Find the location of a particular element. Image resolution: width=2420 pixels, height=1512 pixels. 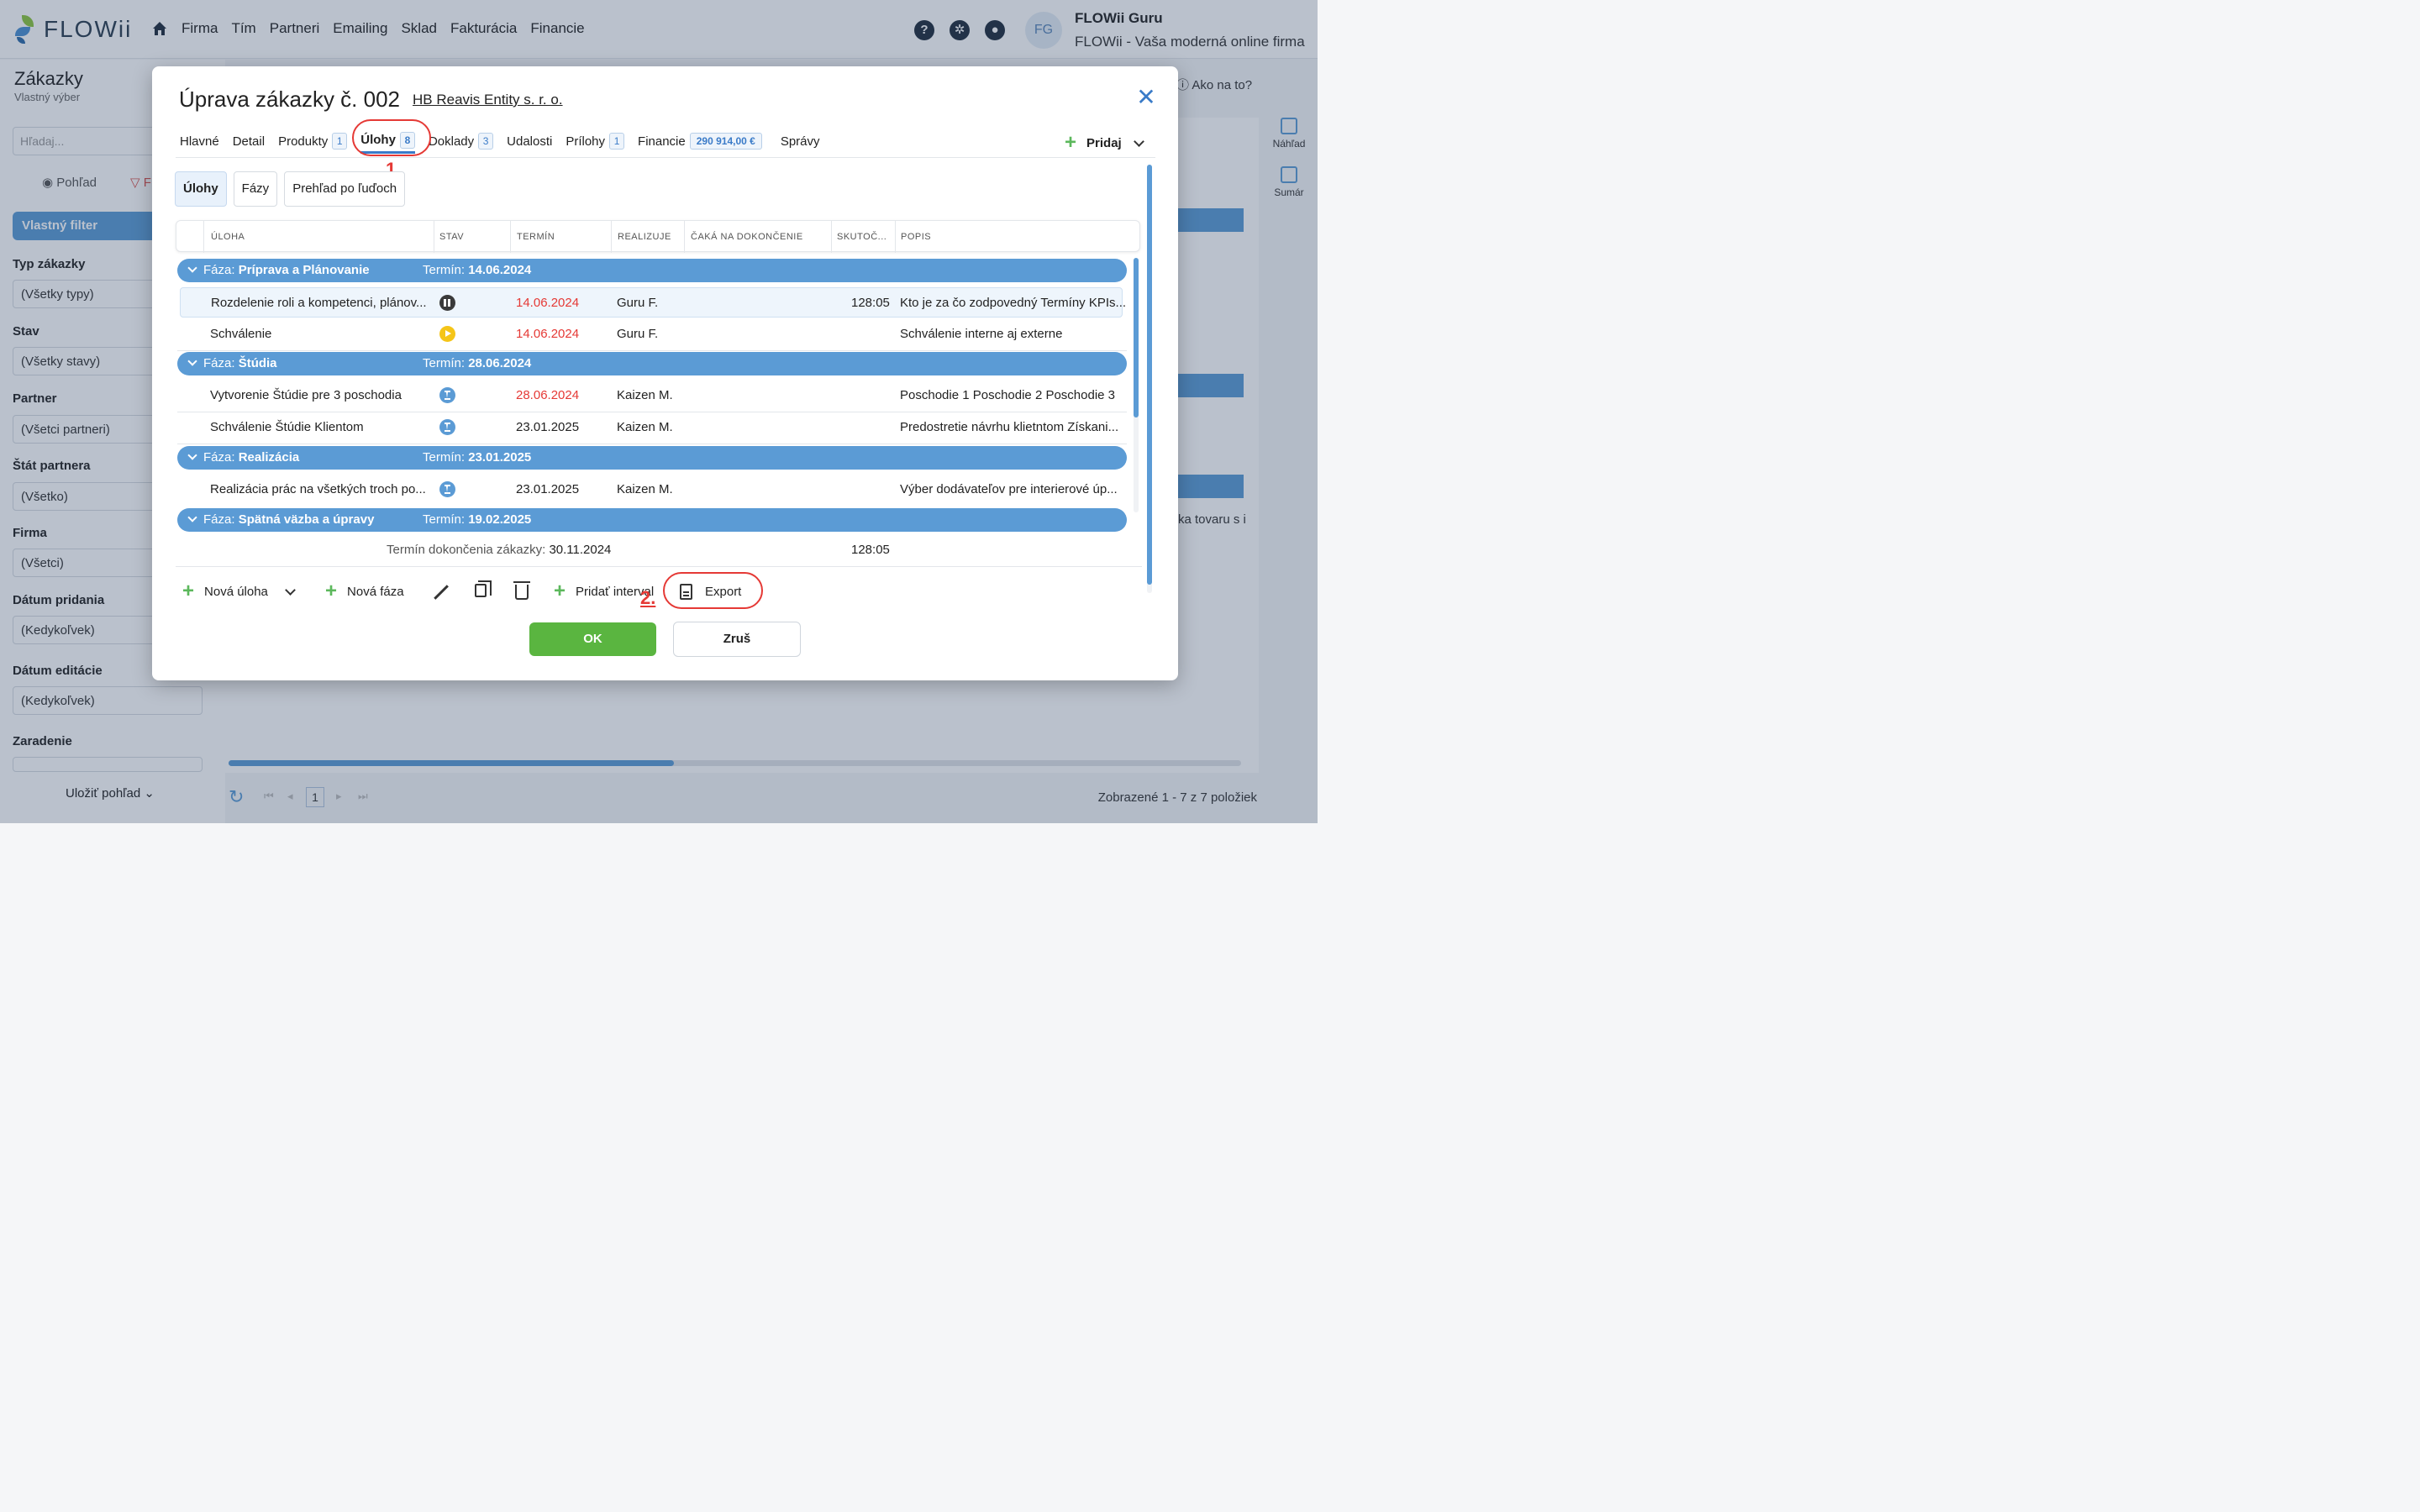

tab-label: Produkty is located at coordinates (303, 141).